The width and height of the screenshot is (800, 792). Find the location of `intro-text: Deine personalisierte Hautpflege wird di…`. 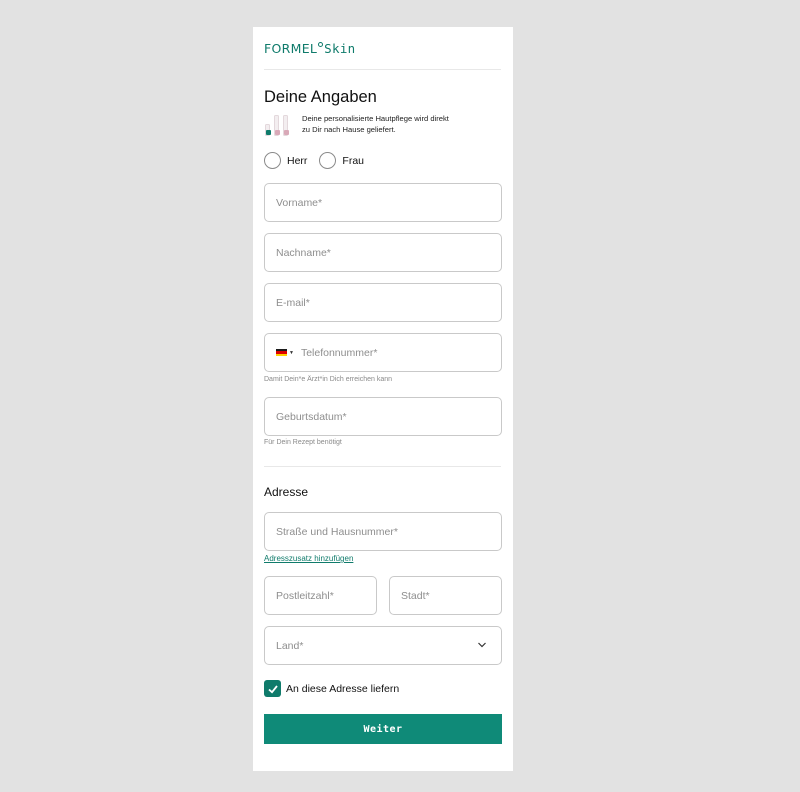

intro-text: Deine personalisierte Hautpflege wird di… is located at coordinates (375, 124).